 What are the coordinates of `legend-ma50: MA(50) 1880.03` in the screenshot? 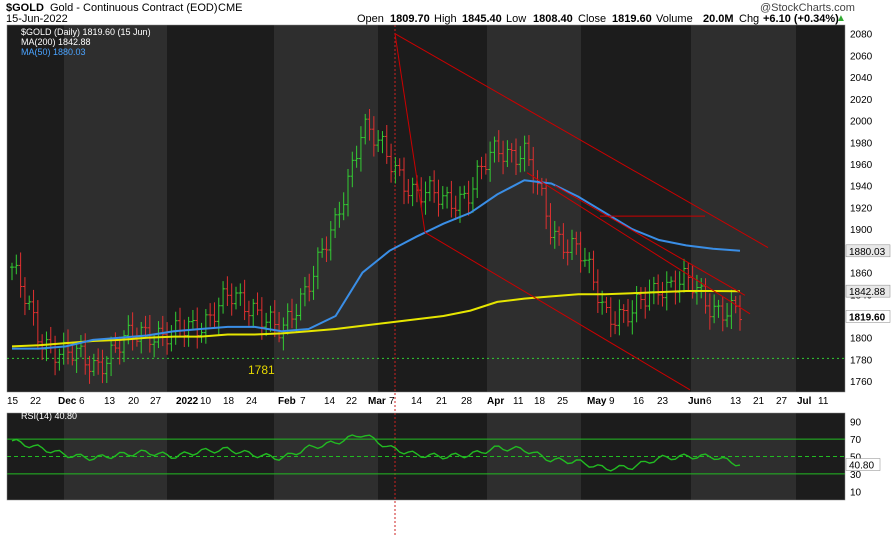 It's located at (53, 52).